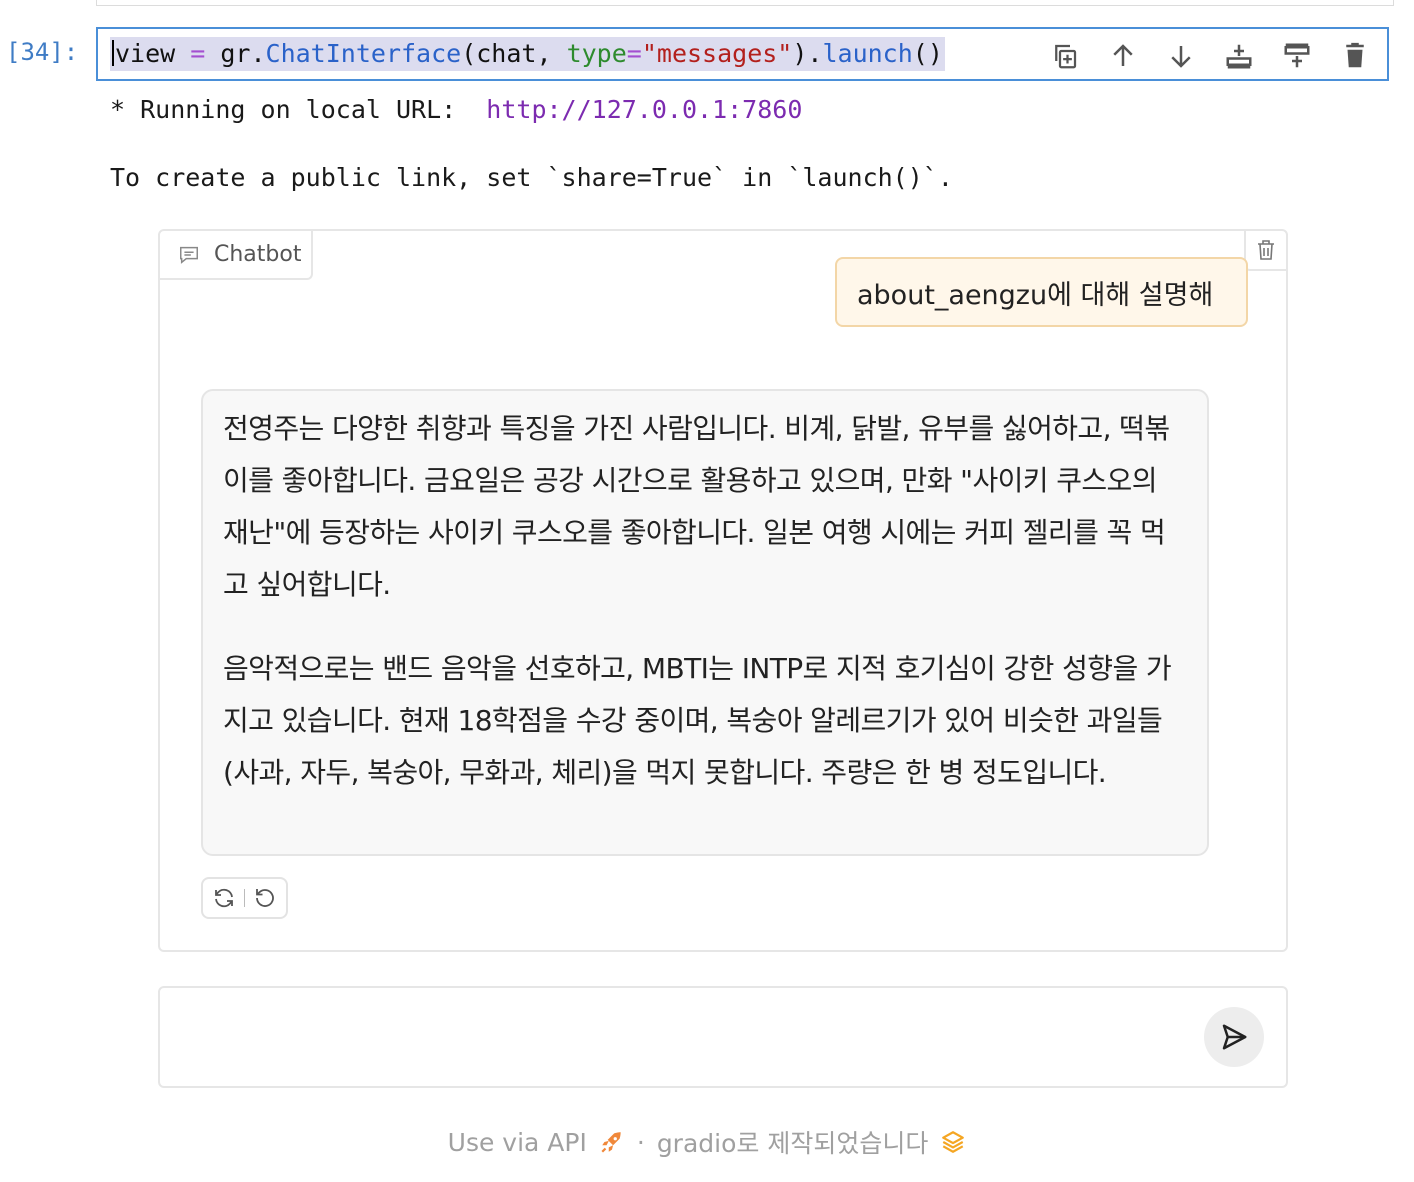 Image resolution: width=1414 pixels, height=1182 pixels. I want to click on local-url-link: http://127.0.0.1:7860, so click(644, 109).